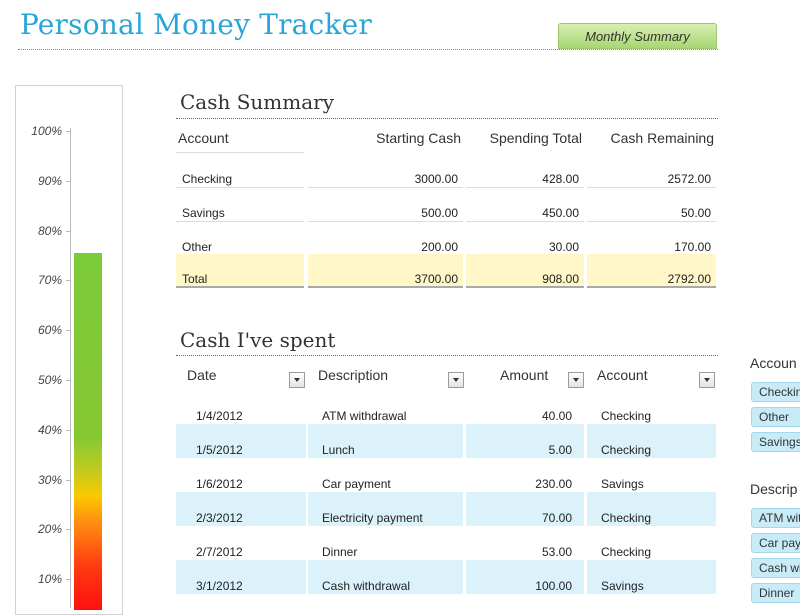 The image size is (800, 615). I want to click on spent-cell-date: 1/6/2012, so click(219, 484).